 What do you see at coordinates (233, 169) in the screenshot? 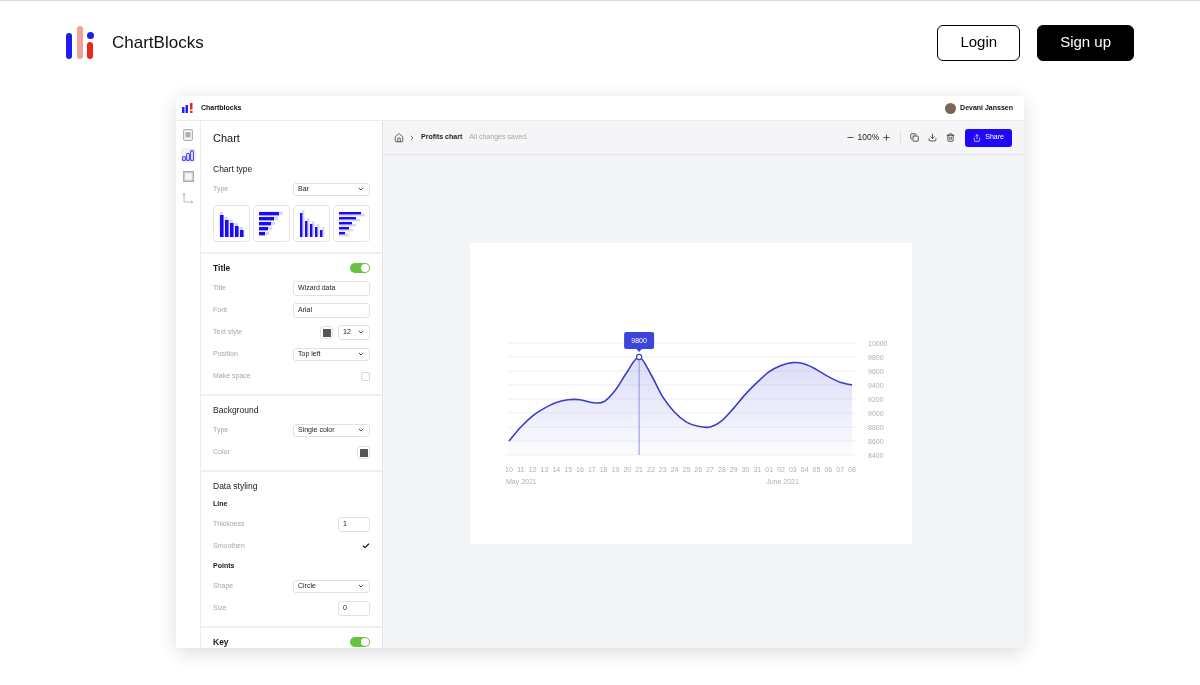
I see `section-heading: Chart type` at bounding box center [233, 169].